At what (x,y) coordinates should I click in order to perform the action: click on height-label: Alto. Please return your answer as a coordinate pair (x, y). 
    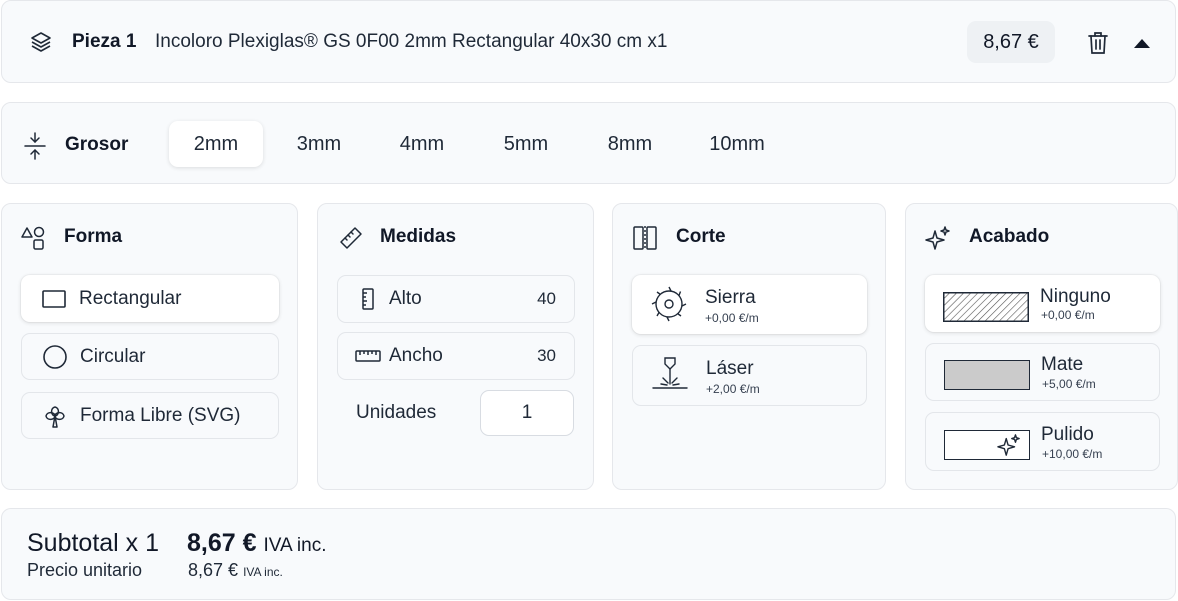
    Looking at the image, I should click on (405, 298).